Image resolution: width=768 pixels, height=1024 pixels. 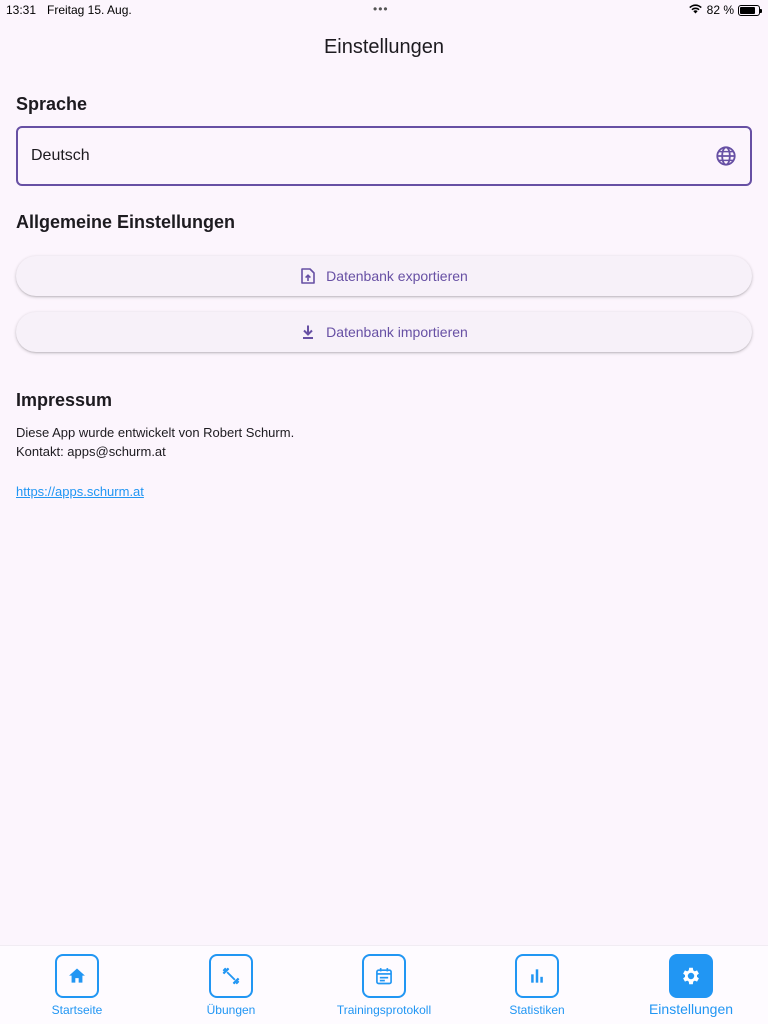 I want to click on import-database-label: Datenbank importieren, so click(x=397, y=332).